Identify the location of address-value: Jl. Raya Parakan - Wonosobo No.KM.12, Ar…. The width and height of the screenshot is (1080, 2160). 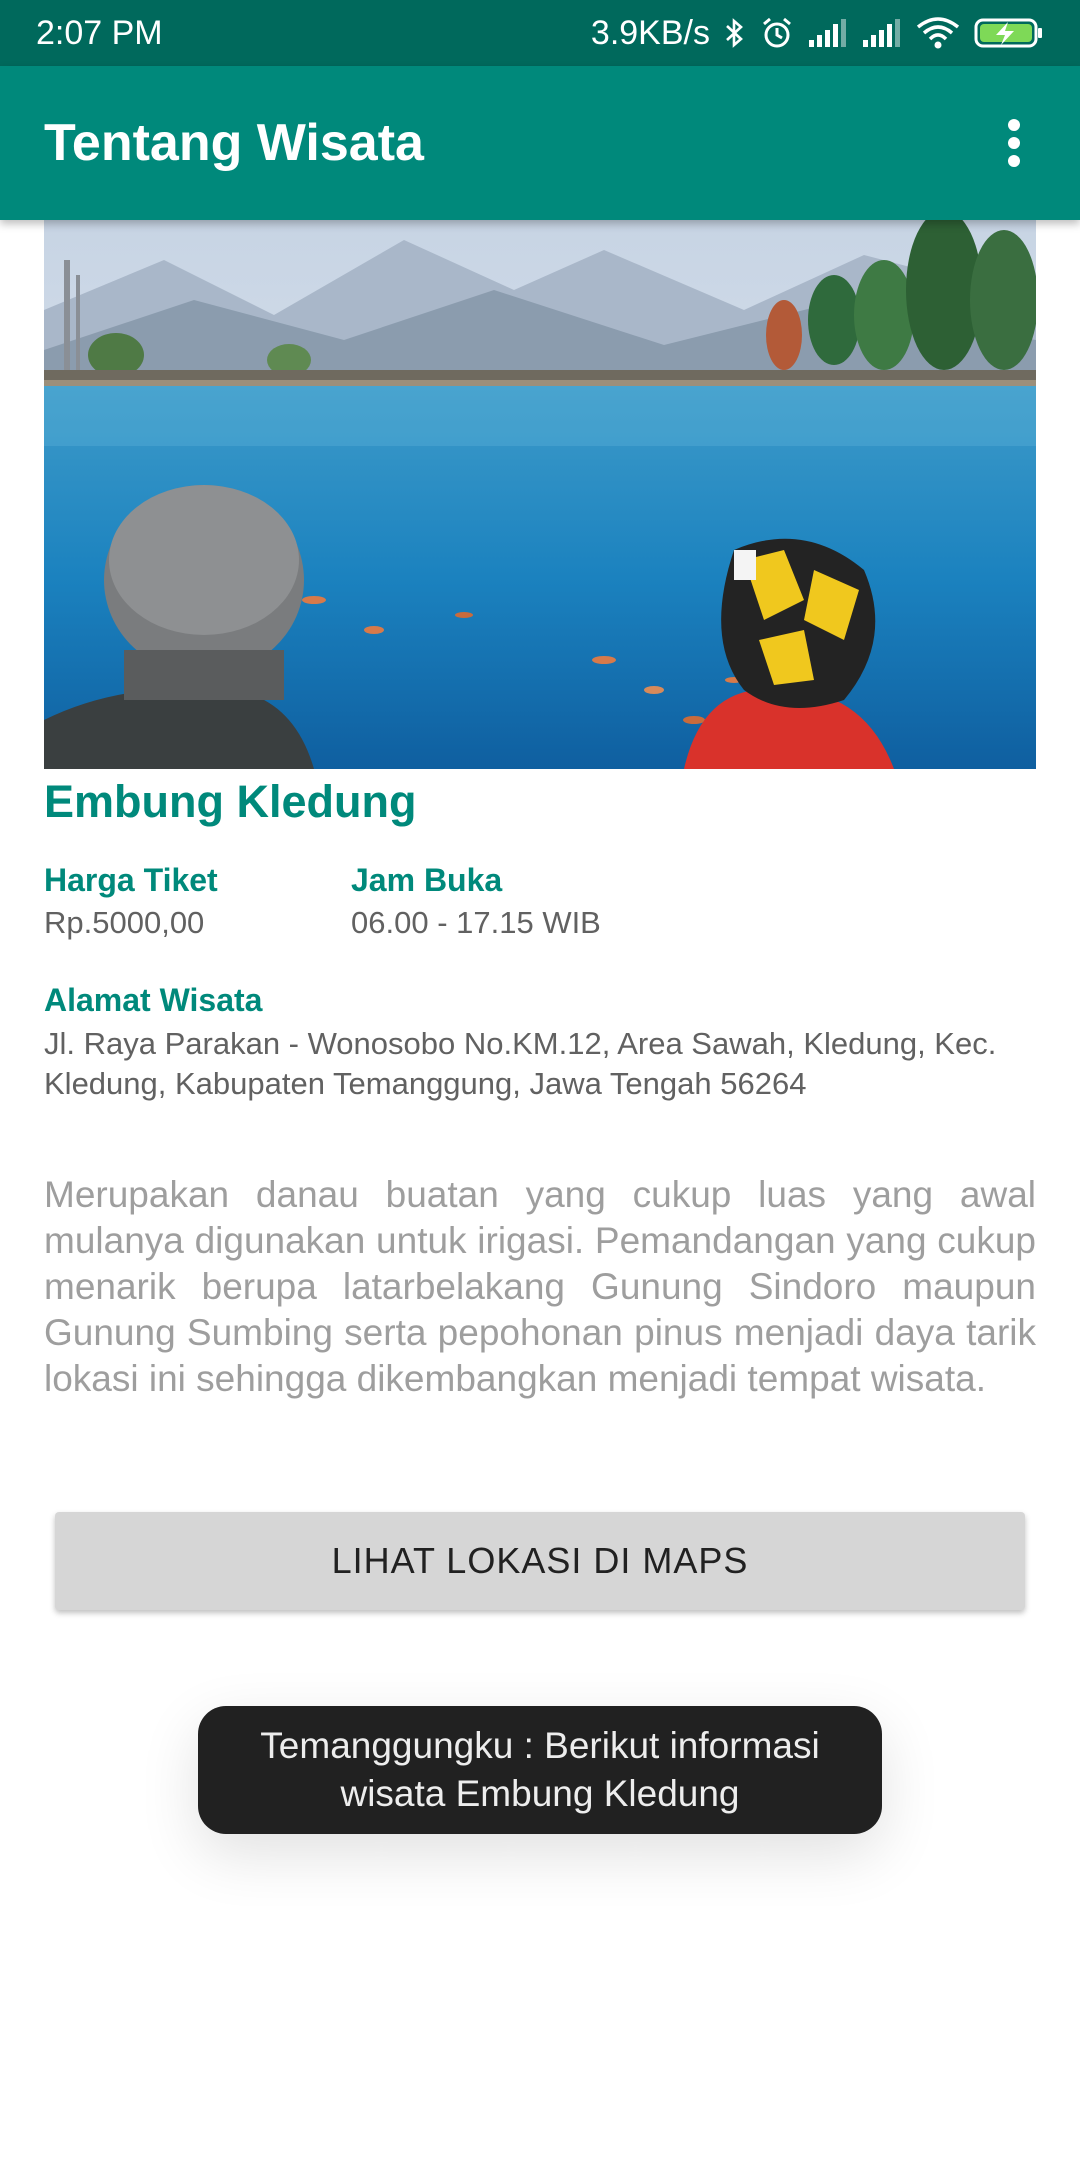
(520, 1063).